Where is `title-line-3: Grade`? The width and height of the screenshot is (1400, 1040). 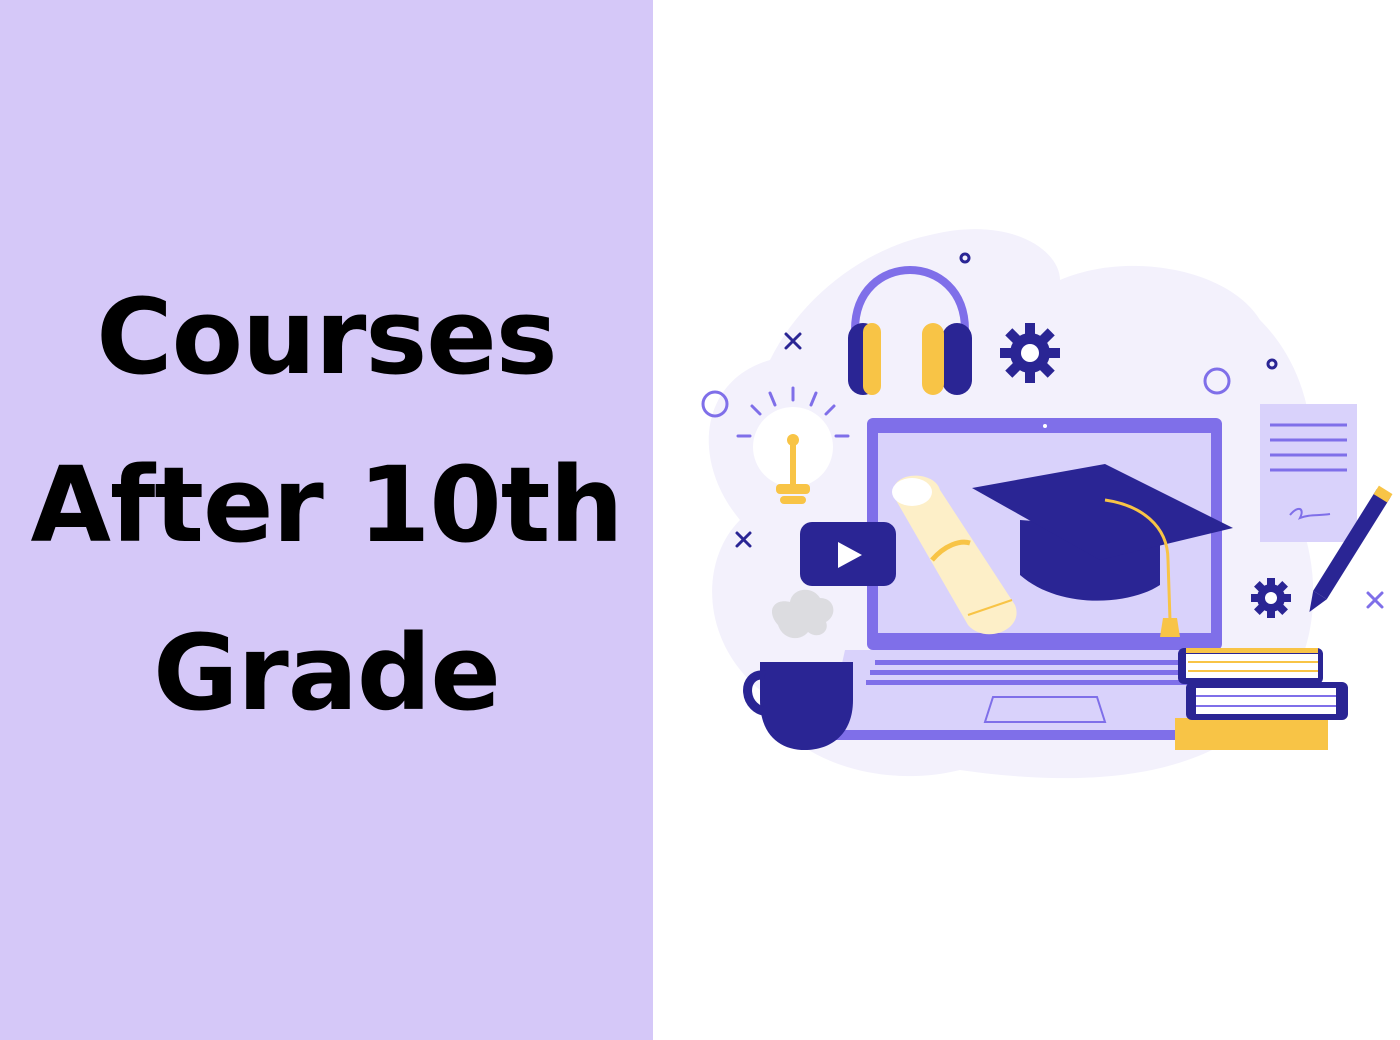
title-line-3: Grade is located at coordinates (327, 673).